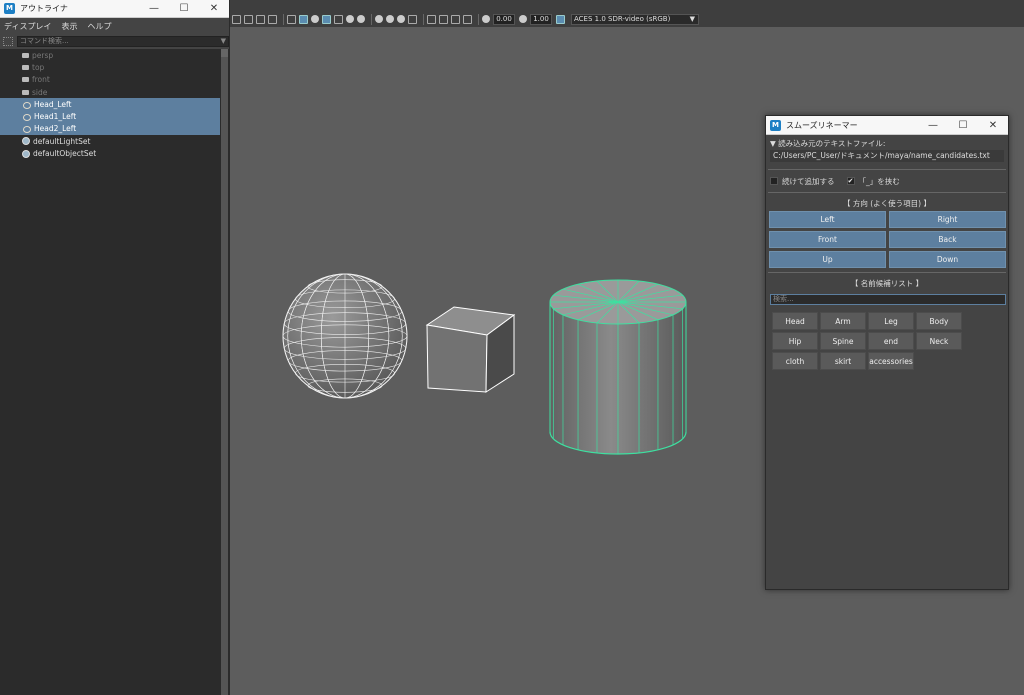 This screenshot has height=695, width=1024. I want to click on options-row: 続けて追加する ✔ 「_」を挟む, so click(887, 181).